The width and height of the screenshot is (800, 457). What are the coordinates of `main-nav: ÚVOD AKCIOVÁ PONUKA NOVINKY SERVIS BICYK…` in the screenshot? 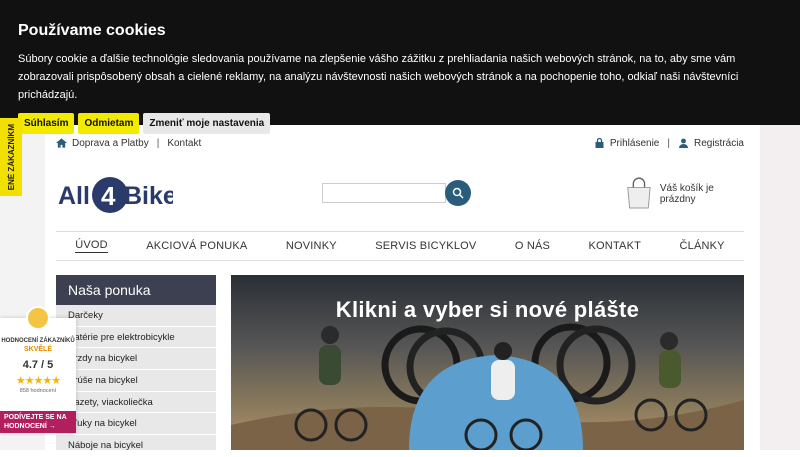 It's located at (400, 246).